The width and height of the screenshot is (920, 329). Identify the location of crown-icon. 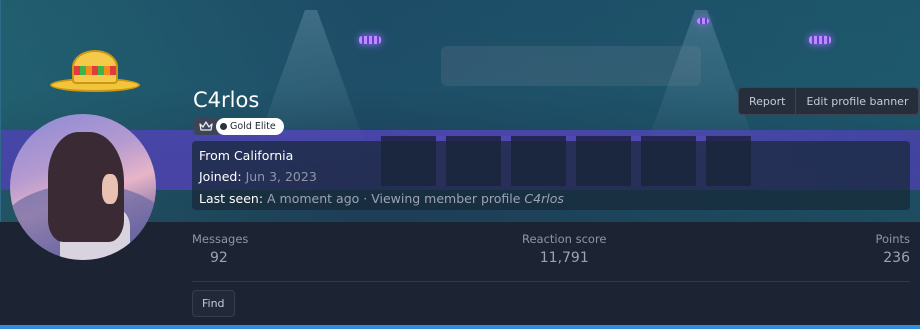
(206, 126).